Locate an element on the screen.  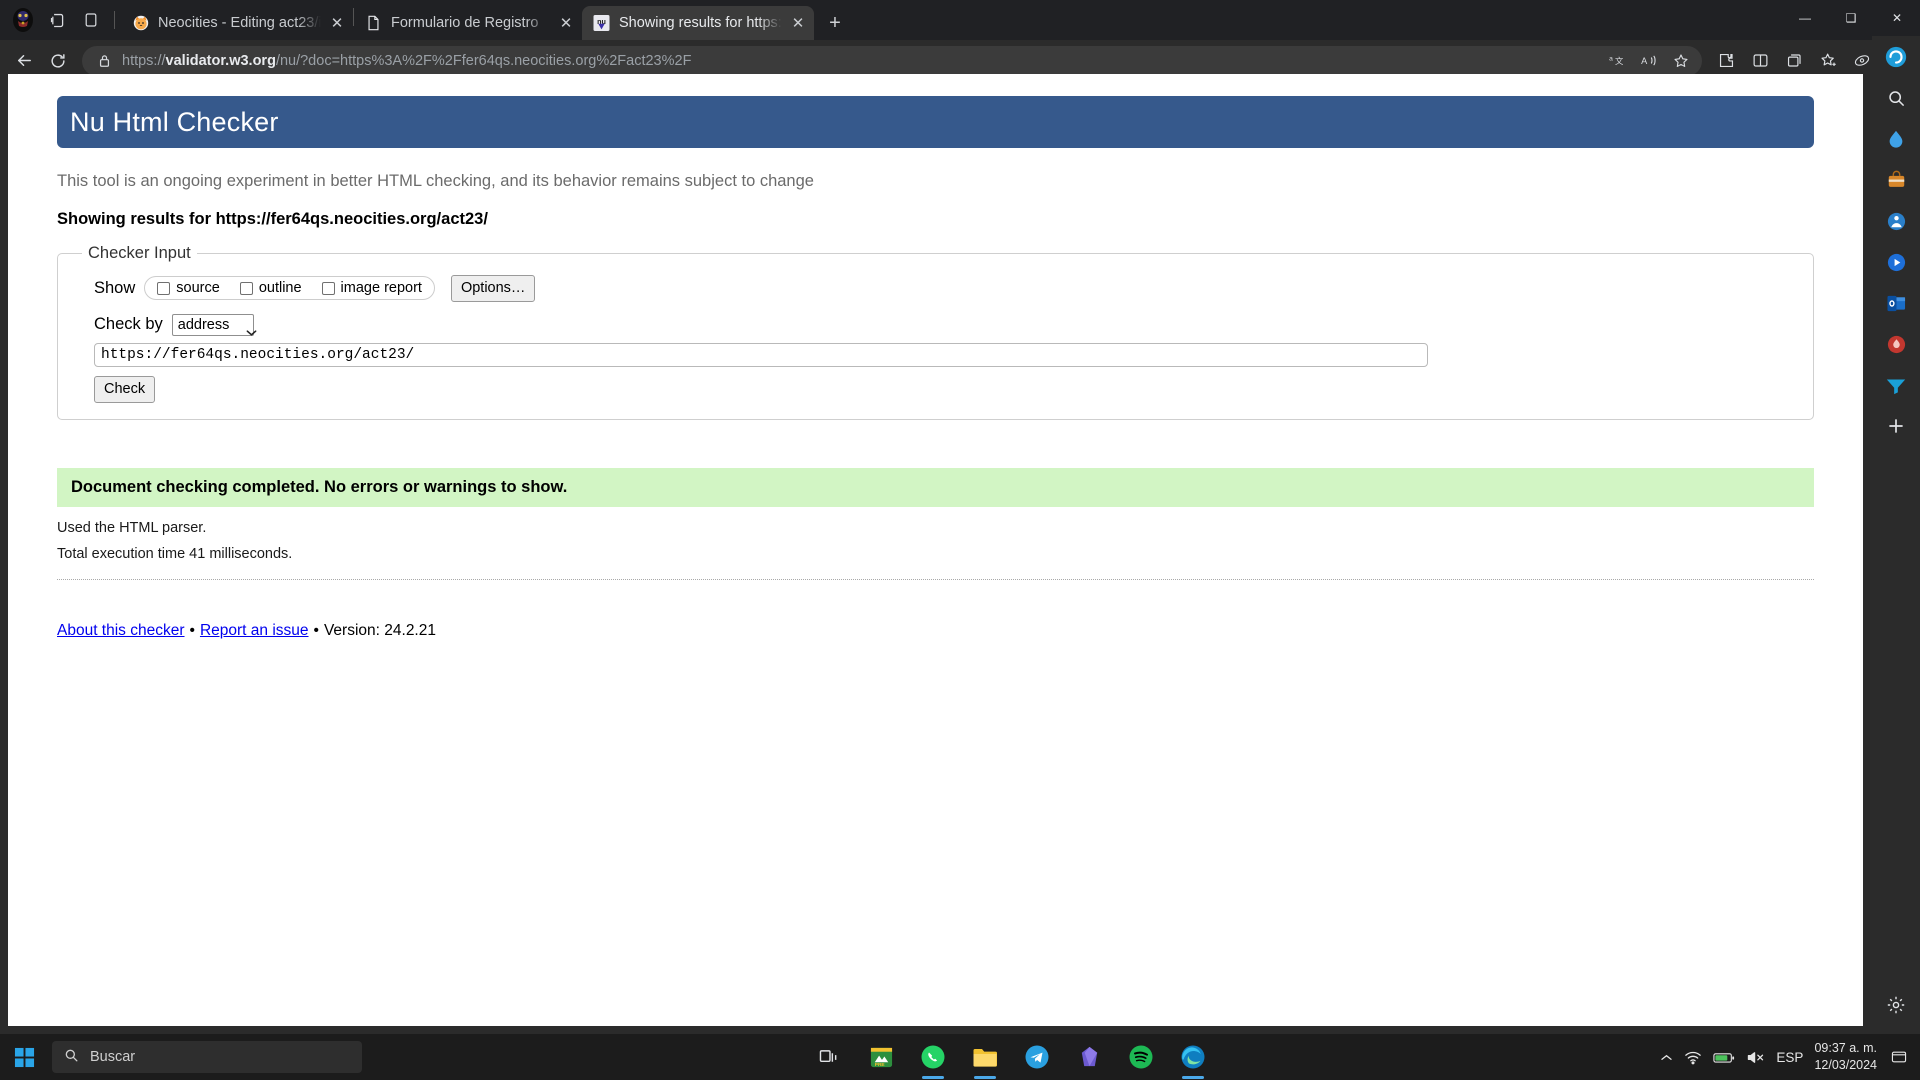
shopping-icon is located at coordinates (1896, 180).